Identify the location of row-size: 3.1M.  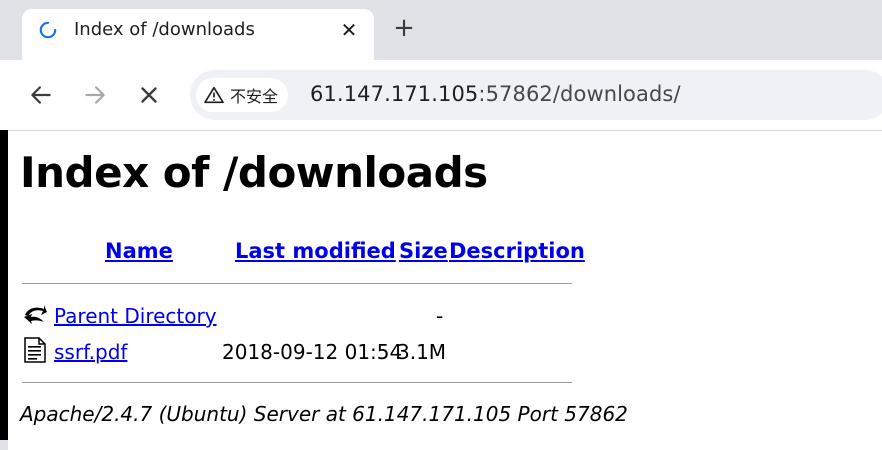
(422, 352).